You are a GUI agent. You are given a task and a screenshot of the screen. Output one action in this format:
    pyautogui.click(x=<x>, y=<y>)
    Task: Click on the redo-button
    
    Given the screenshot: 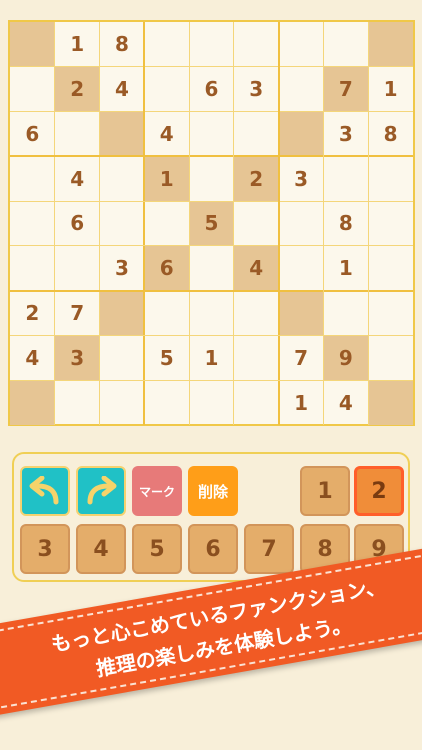 What is the action you would take?
    pyautogui.click(x=101, y=491)
    